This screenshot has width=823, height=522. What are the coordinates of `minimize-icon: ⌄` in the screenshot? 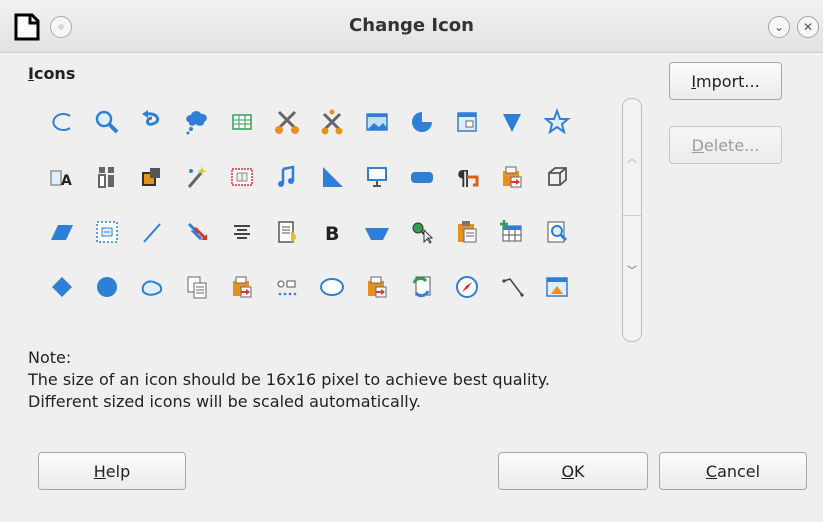 It's located at (779, 27).